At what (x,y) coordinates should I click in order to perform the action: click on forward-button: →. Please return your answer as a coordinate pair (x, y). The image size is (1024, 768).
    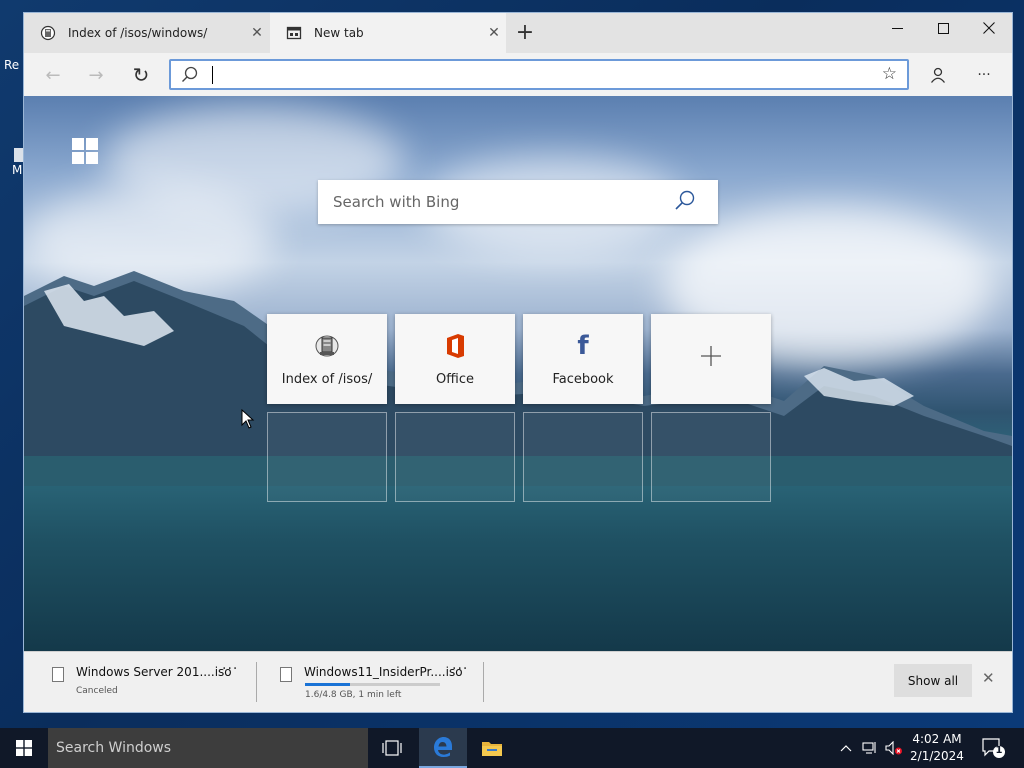
    Looking at the image, I should click on (96, 75).